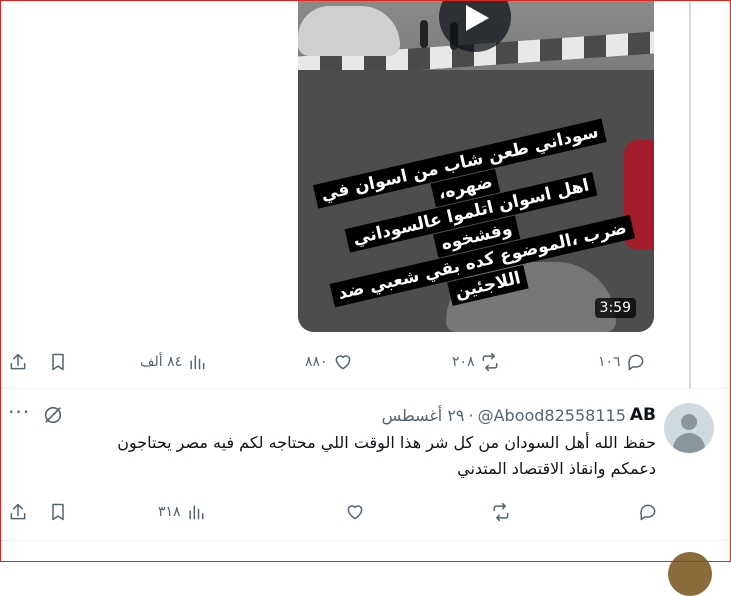  I want to click on likes-count: ٨٨٠, so click(316, 362).